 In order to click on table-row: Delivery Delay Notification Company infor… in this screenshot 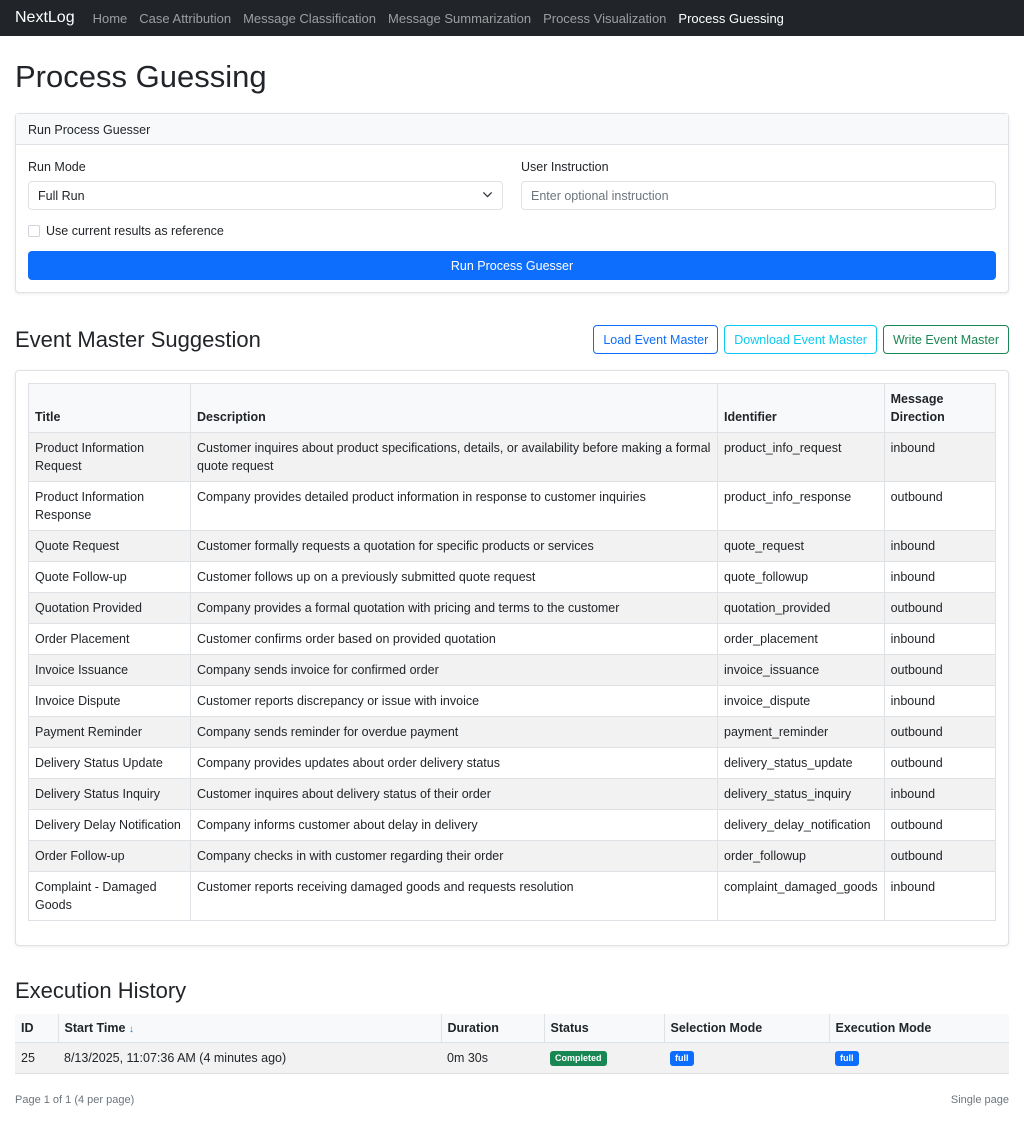, I will do `click(512, 825)`.